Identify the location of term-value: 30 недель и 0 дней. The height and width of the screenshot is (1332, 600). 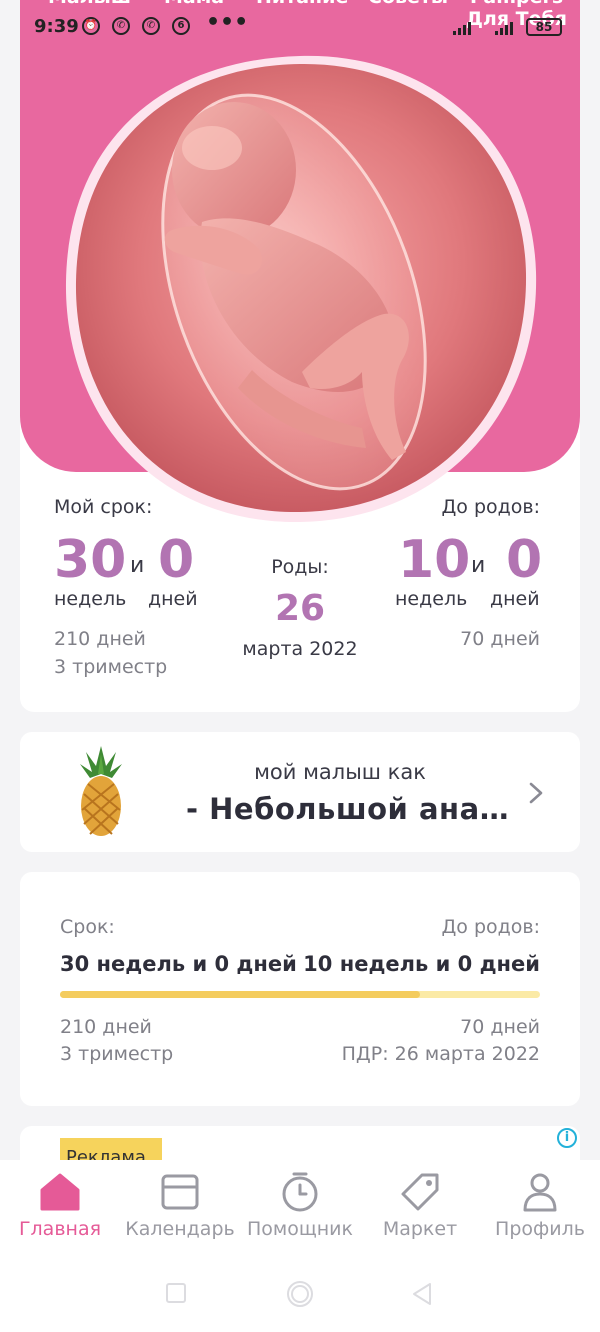
(178, 964).